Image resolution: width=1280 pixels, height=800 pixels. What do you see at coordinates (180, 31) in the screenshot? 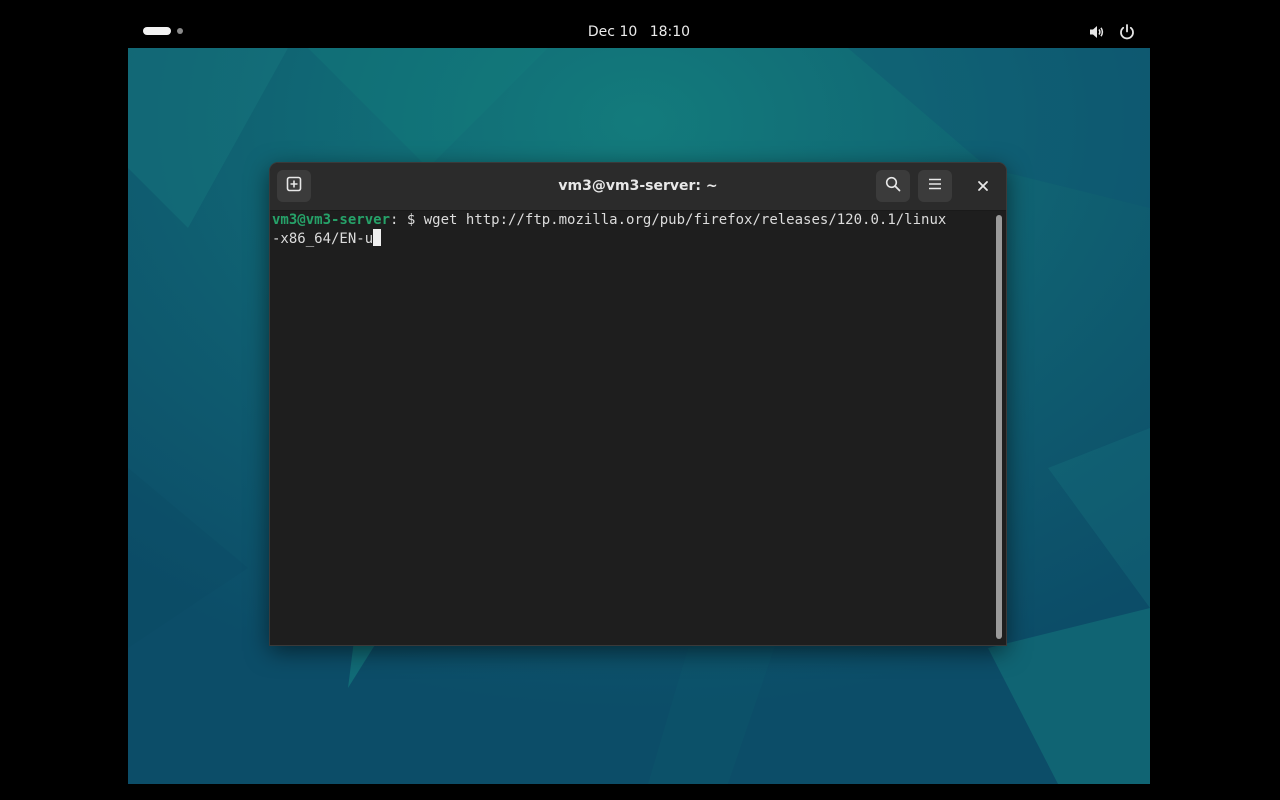
I see `workspace-inactive-indicator` at bounding box center [180, 31].